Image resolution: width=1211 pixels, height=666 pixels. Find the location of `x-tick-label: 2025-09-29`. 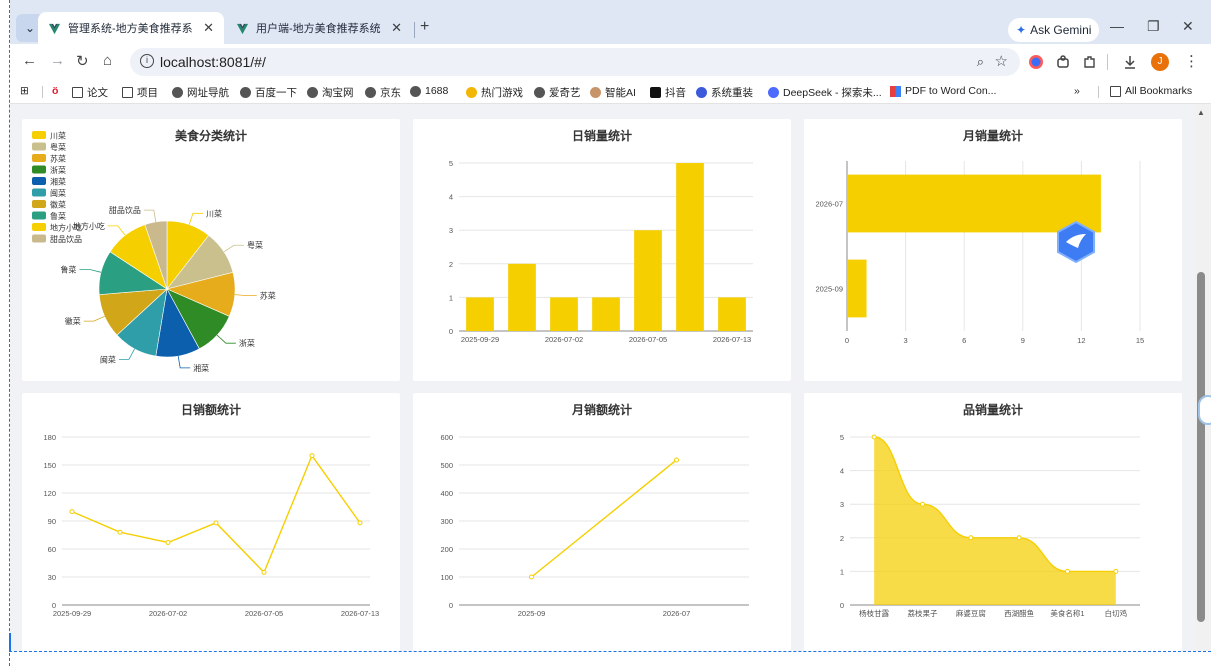

x-tick-label: 2025-09-29 is located at coordinates (480, 339).